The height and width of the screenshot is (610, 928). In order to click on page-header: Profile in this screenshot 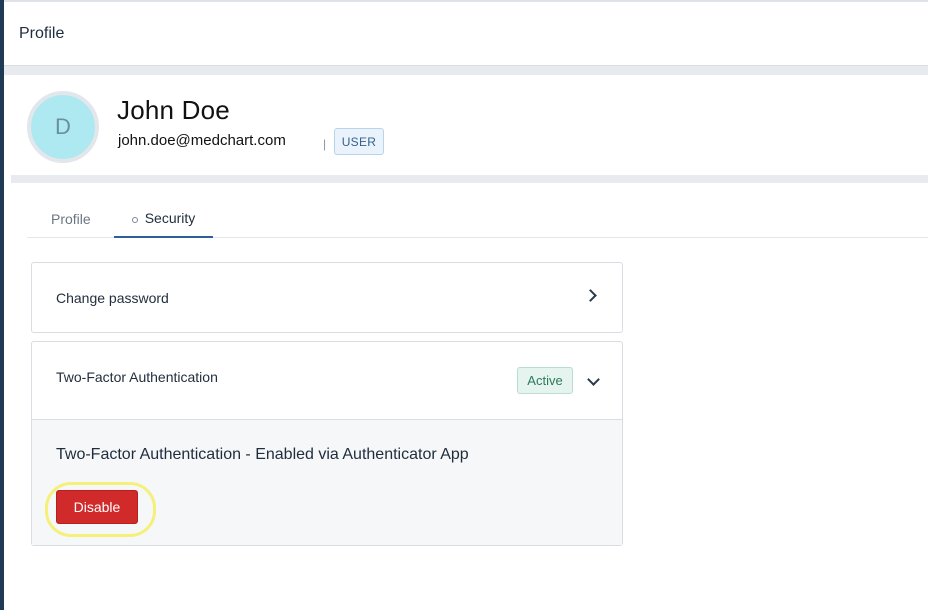, I will do `click(466, 34)`.